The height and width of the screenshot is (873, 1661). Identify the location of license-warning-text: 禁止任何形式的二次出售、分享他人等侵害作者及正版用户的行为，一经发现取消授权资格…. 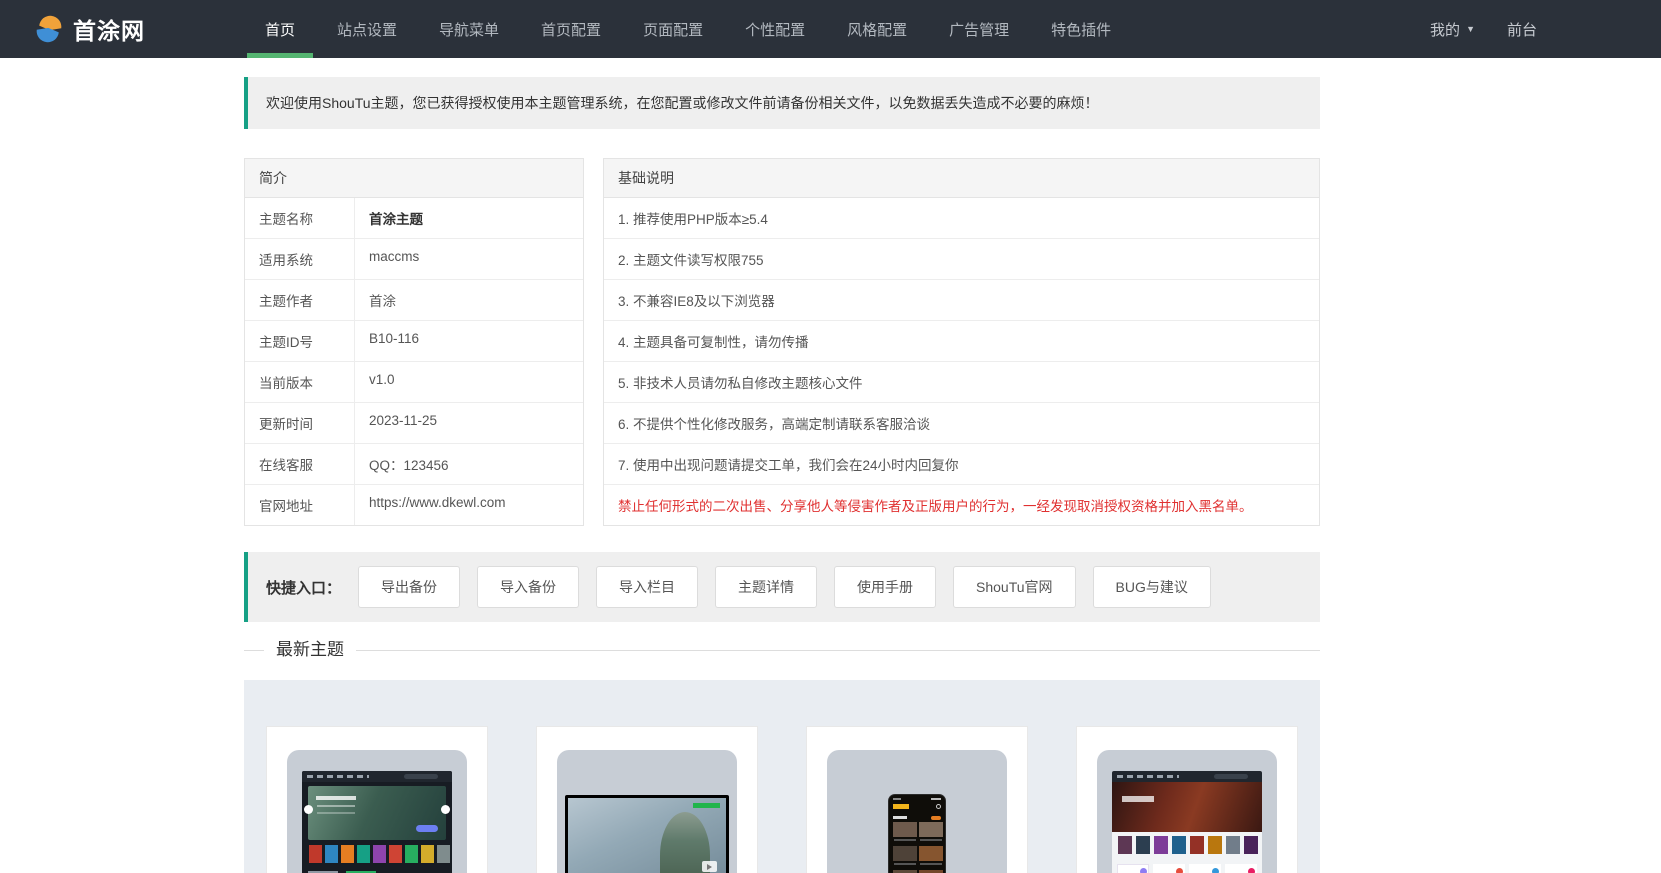
(935, 506).